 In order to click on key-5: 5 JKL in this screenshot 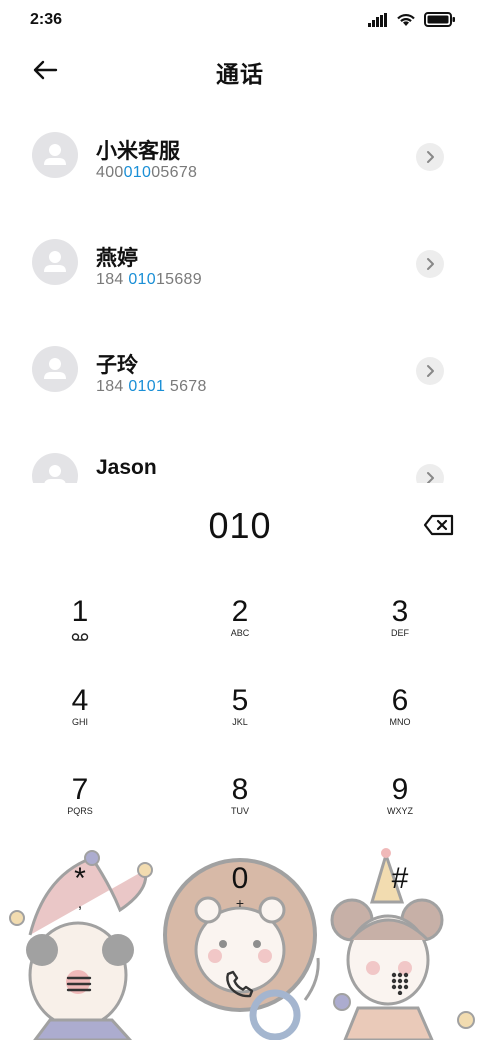, I will do `click(240, 724)`.